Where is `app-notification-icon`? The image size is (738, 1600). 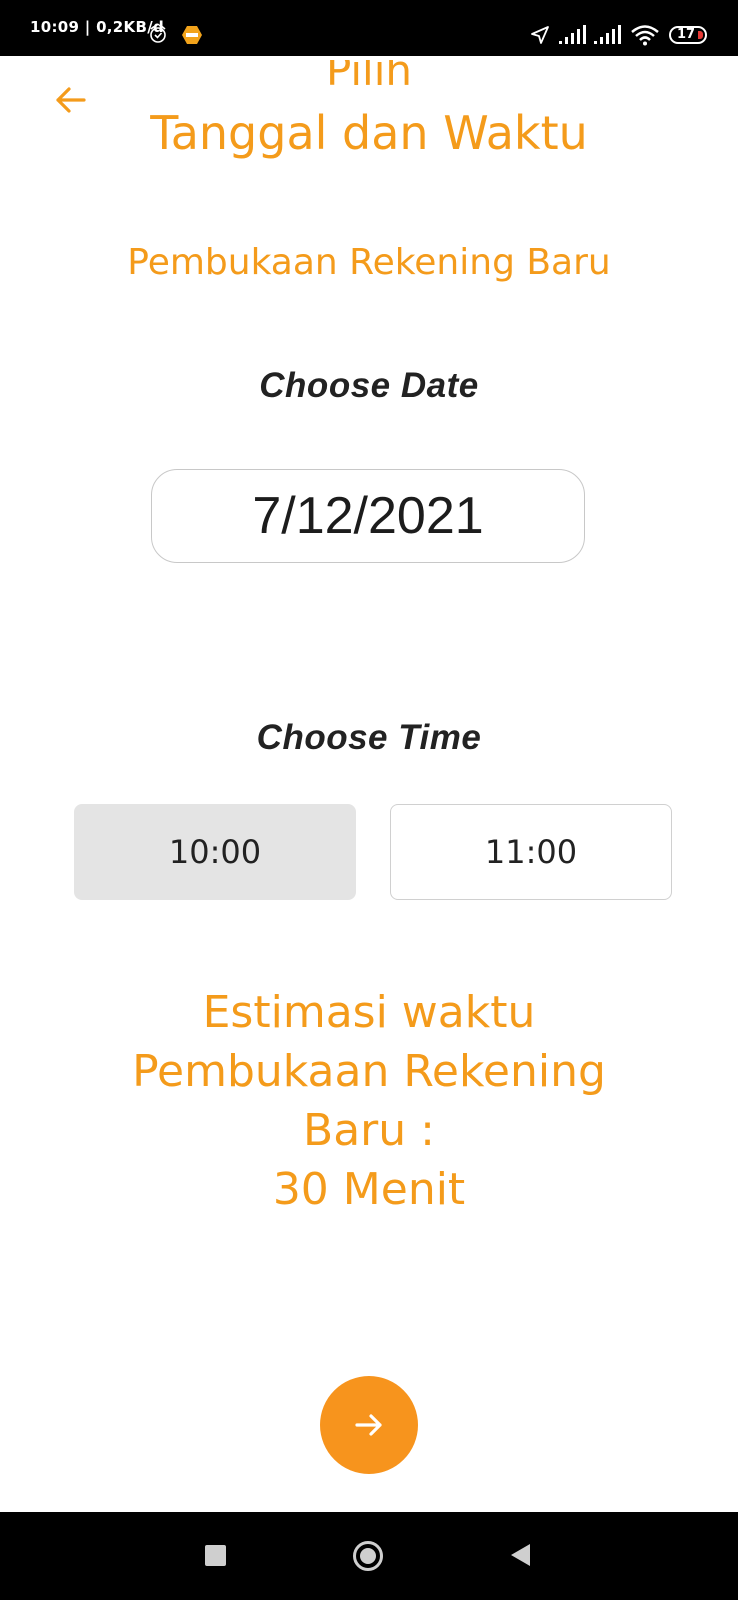
app-notification-icon is located at coordinates (192, 35).